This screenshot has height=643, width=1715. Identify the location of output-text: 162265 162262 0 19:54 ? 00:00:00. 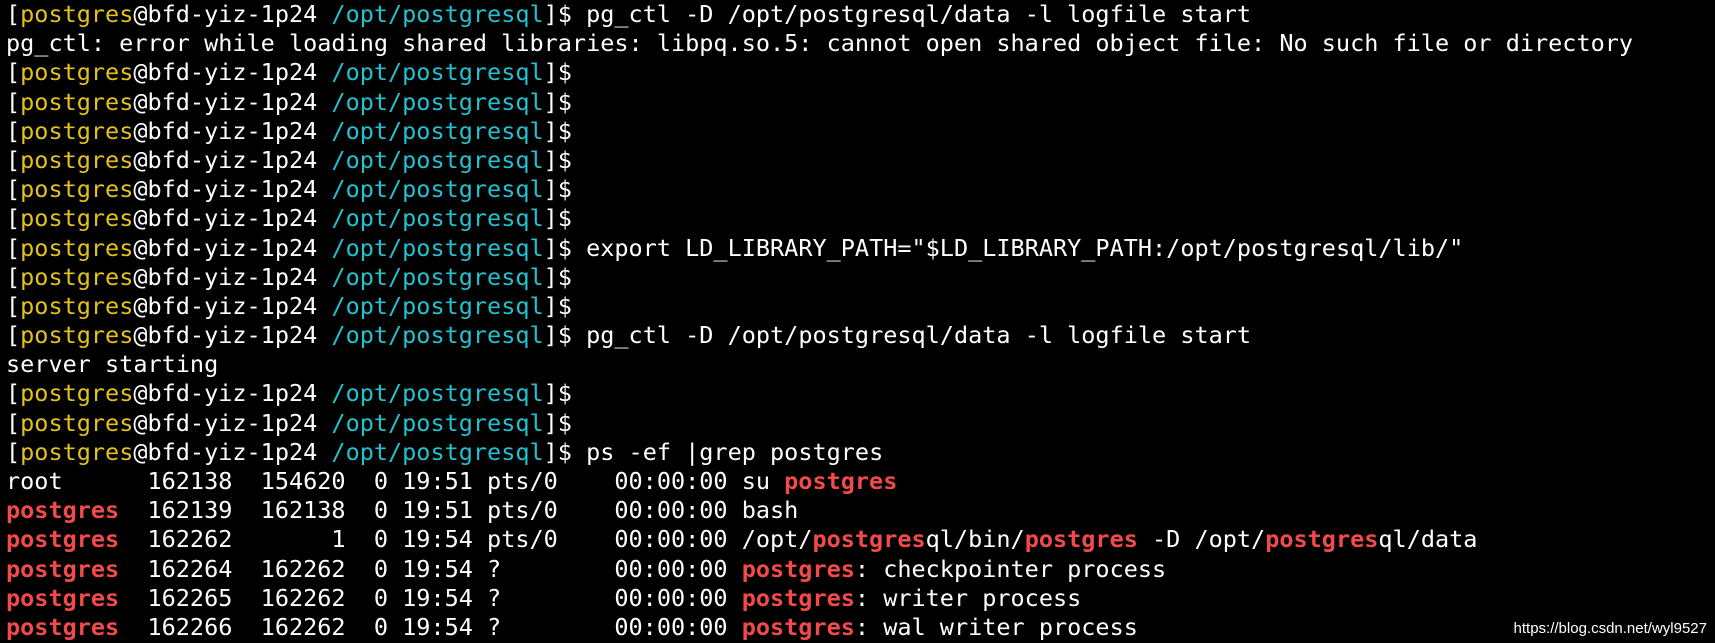
(430, 597).